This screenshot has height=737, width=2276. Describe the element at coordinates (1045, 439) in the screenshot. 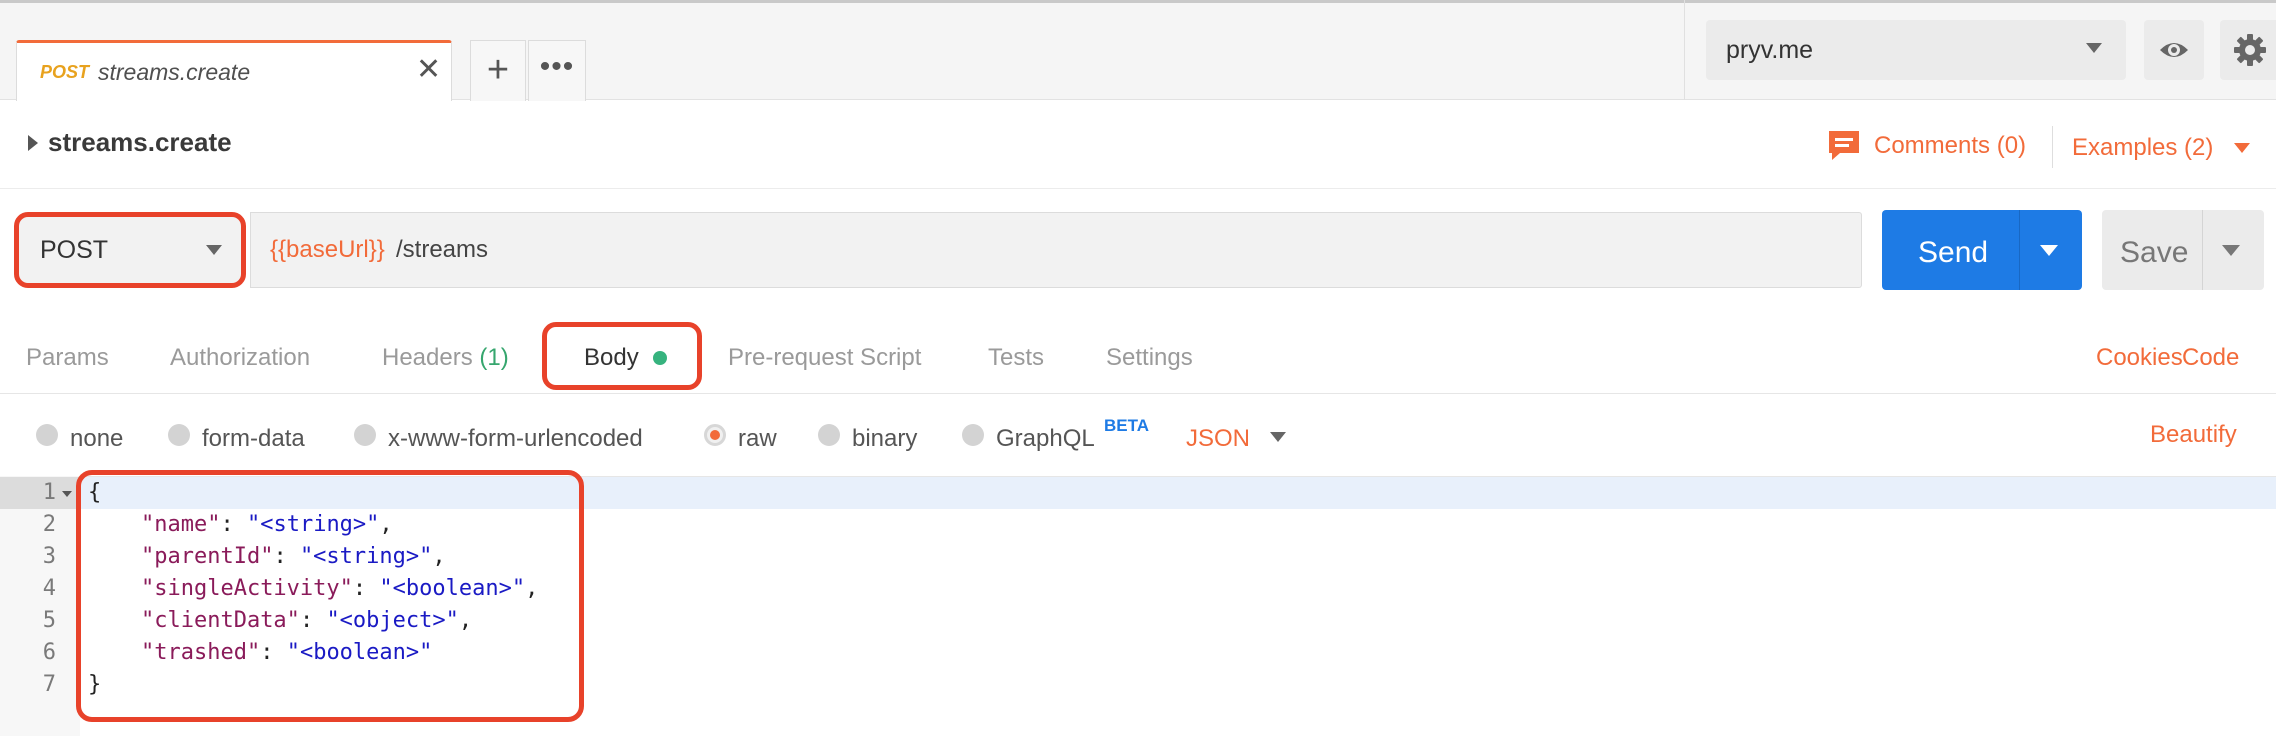

I see `radio-graphql-label: GraphQL` at that location.